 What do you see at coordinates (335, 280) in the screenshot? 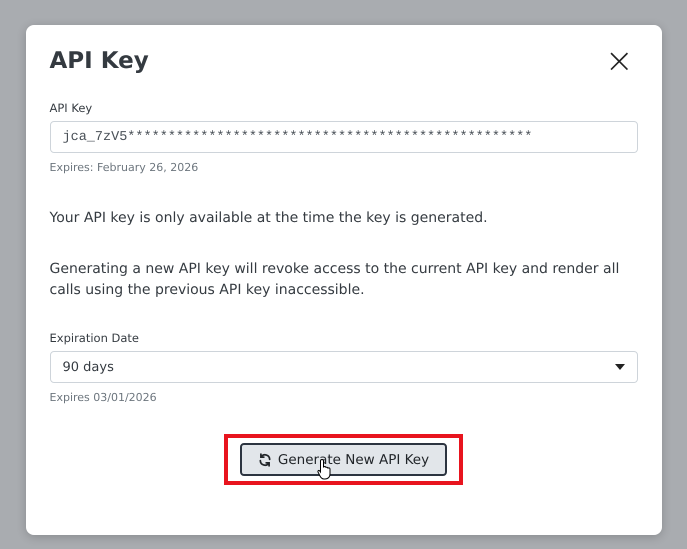
I see `warning-paragraph: Generating a new API key will revoke access to the current API key and render all calls using the previous API key inaccessible.` at bounding box center [335, 280].